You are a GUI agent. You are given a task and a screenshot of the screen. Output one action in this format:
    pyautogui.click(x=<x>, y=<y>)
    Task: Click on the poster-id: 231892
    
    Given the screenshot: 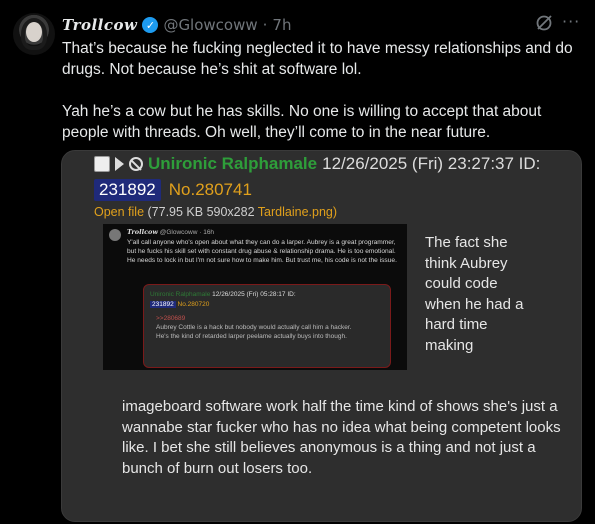 What is the action you would take?
    pyautogui.click(x=127, y=190)
    